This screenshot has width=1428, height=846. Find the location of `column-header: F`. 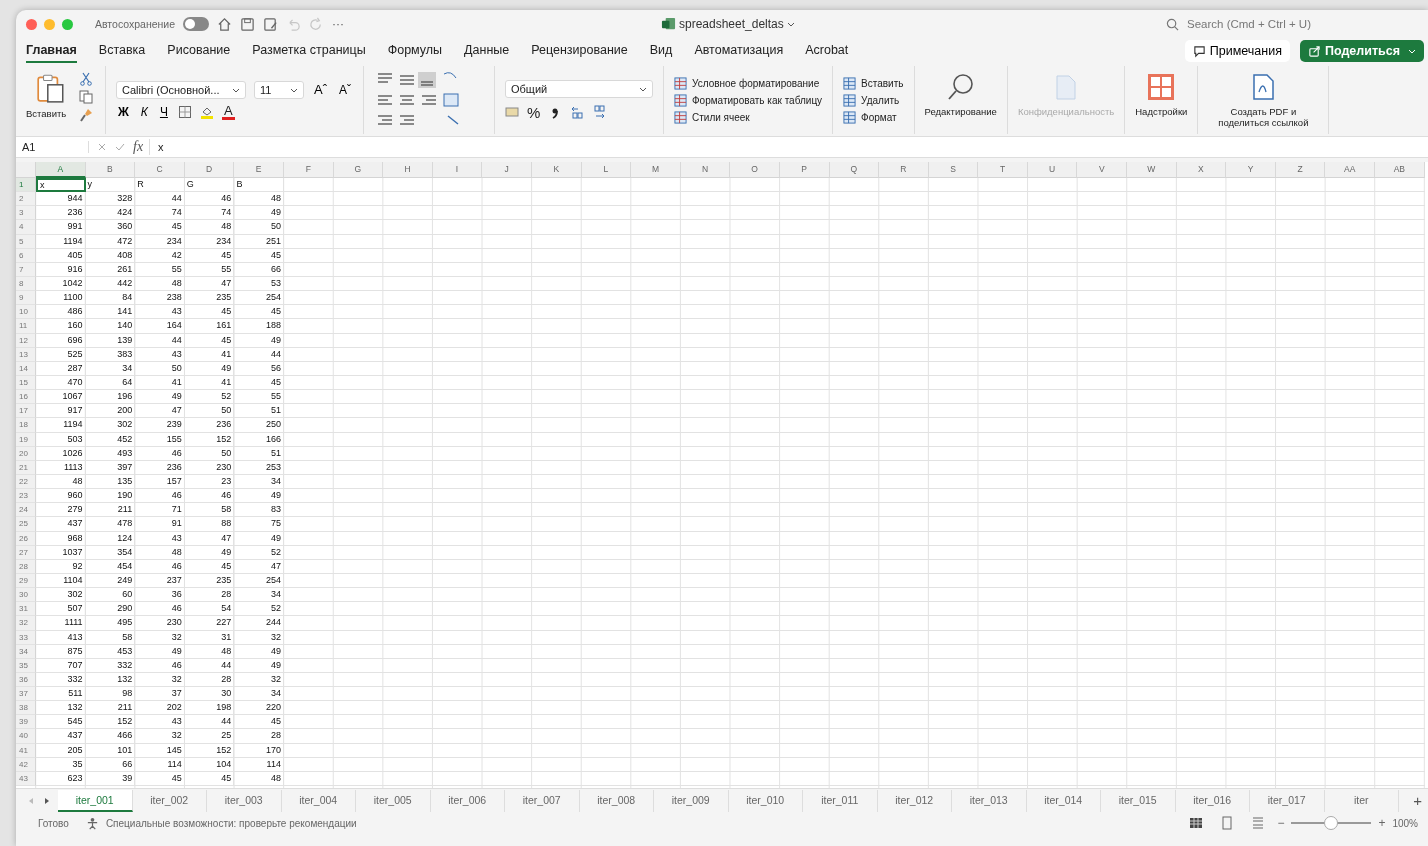

column-header: F is located at coordinates (308, 170).